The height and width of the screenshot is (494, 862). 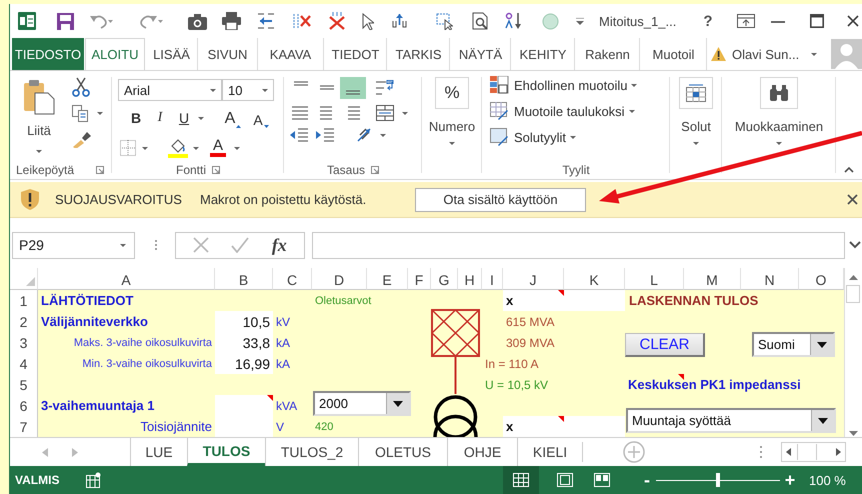 What do you see at coordinates (576, 85) in the screenshot?
I see `styles-menu-button: Ehdollinen muotoilu` at bounding box center [576, 85].